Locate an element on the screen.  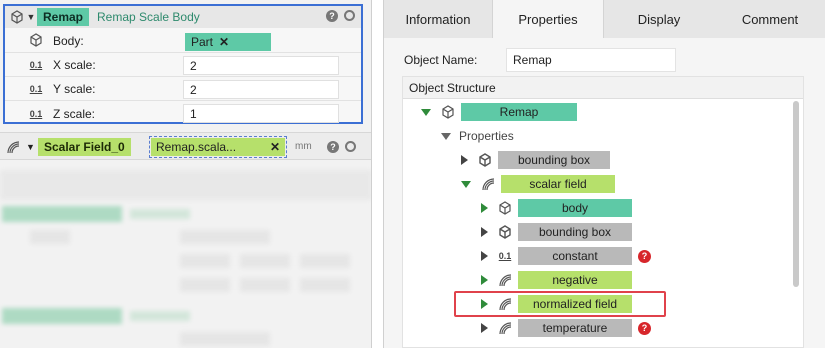
remap-header: ▼ Remap Remap Scale Body ? is located at coordinates (183, 17).